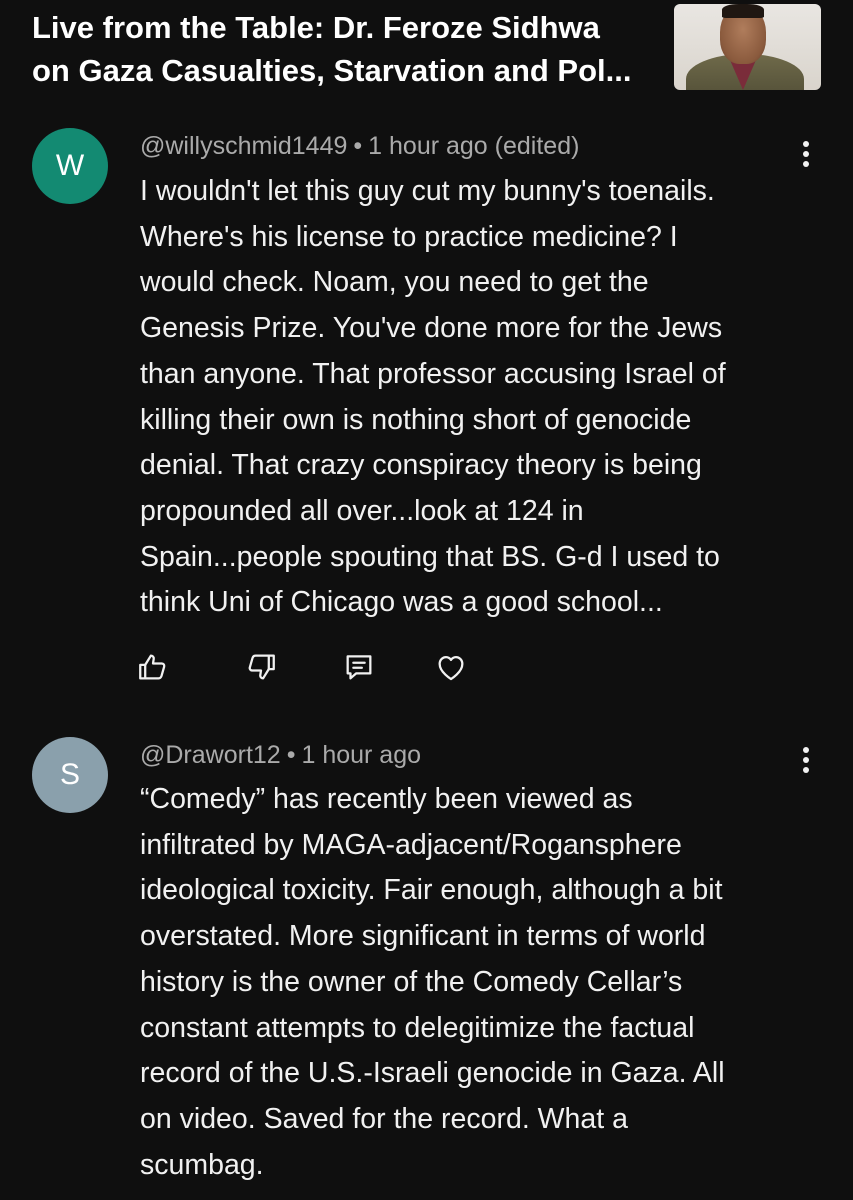 This screenshot has width=853, height=1200. Describe the element at coordinates (153, 667) in the screenshot. I see `thumbs-up-icon` at that location.